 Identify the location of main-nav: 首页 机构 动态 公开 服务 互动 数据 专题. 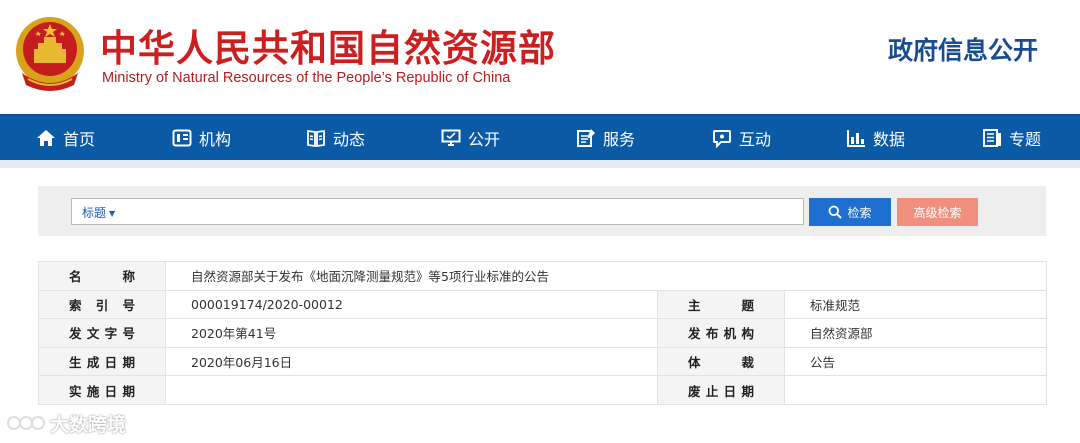
(540, 137).